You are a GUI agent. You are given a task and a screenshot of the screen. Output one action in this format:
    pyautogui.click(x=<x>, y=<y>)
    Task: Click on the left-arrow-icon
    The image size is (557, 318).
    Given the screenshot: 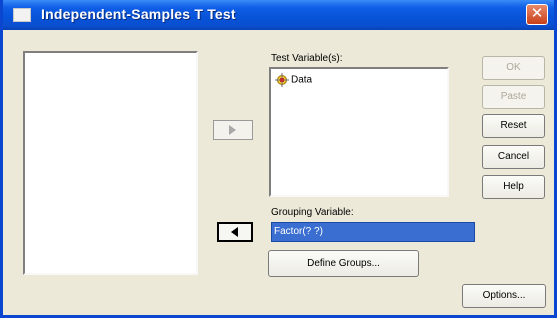 What is the action you would take?
    pyautogui.click(x=234, y=232)
    